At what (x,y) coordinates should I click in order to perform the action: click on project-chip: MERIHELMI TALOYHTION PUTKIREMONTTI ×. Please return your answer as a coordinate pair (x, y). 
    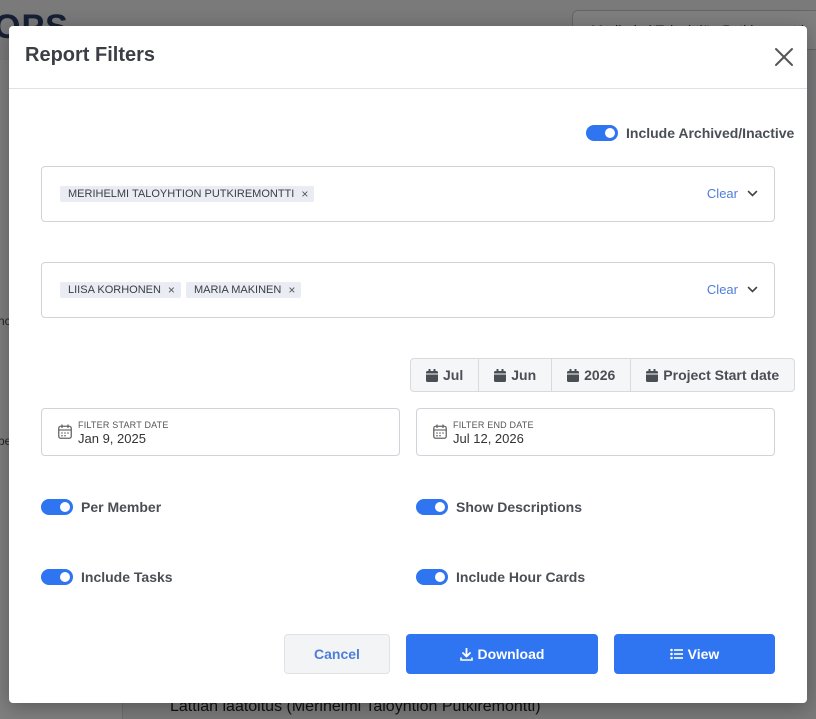
    Looking at the image, I should click on (187, 194).